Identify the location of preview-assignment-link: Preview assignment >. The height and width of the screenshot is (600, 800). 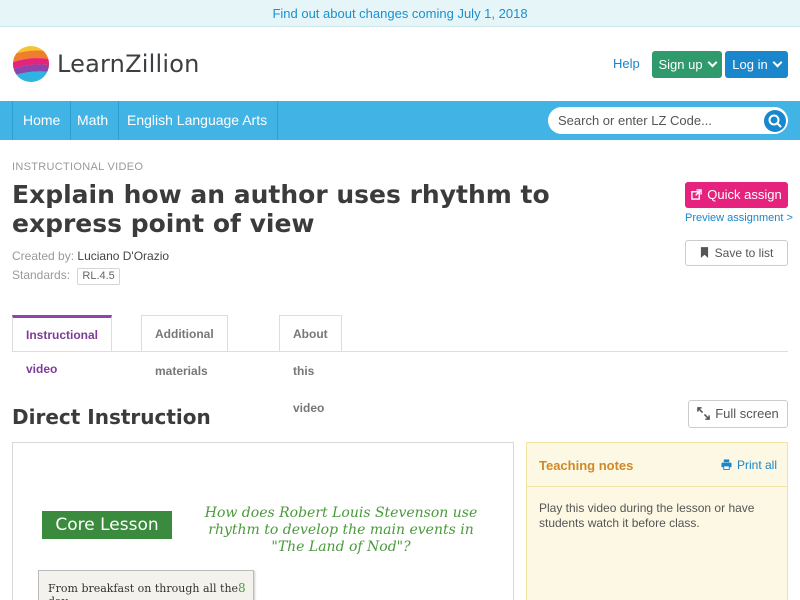
(739, 218).